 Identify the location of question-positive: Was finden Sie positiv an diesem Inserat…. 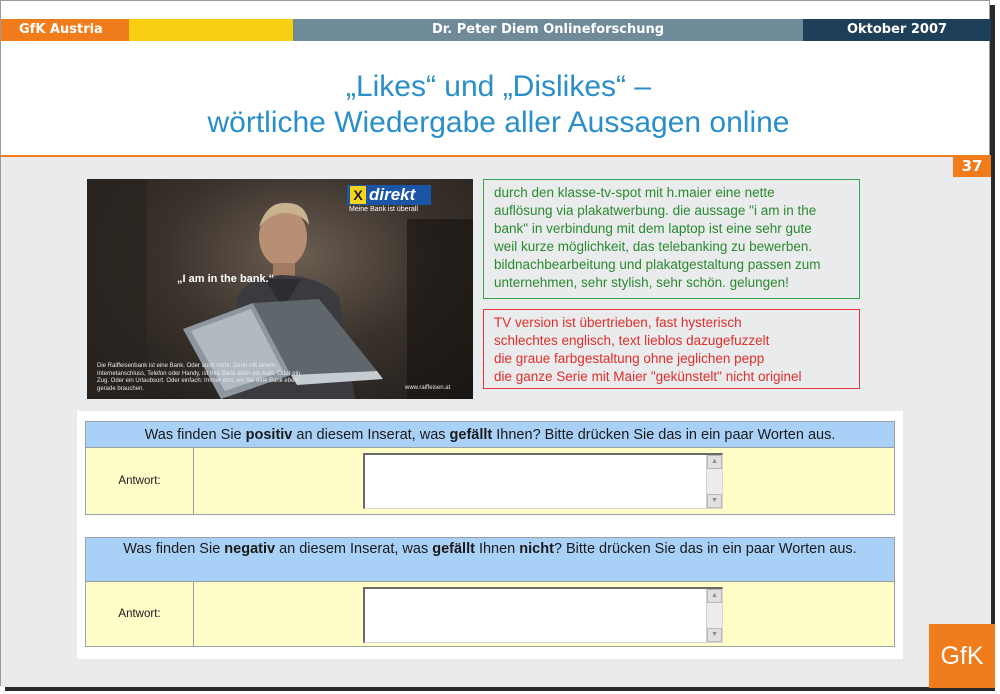
(490, 468).